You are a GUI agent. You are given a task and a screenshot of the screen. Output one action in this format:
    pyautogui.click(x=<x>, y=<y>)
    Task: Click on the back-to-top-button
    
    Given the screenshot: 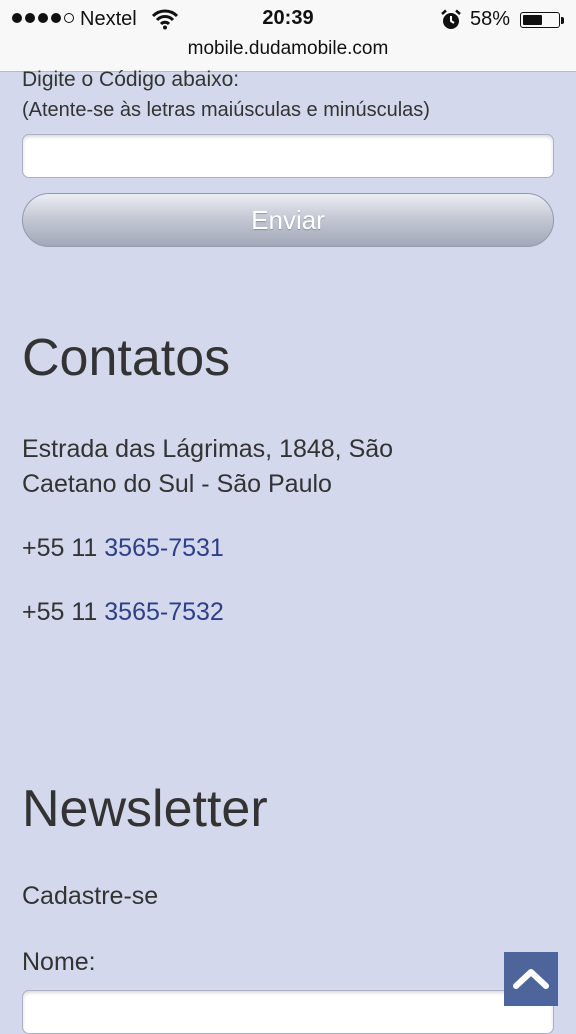 What is the action you would take?
    pyautogui.click(x=531, y=979)
    